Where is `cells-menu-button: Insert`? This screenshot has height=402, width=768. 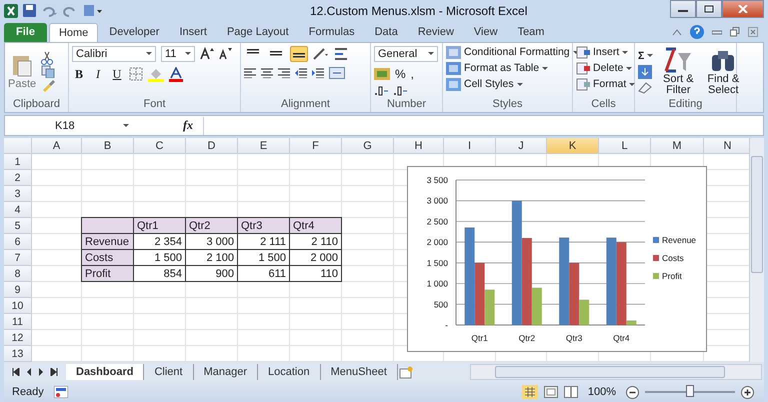
cells-menu-button: Insert is located at coordinates (602, 52).